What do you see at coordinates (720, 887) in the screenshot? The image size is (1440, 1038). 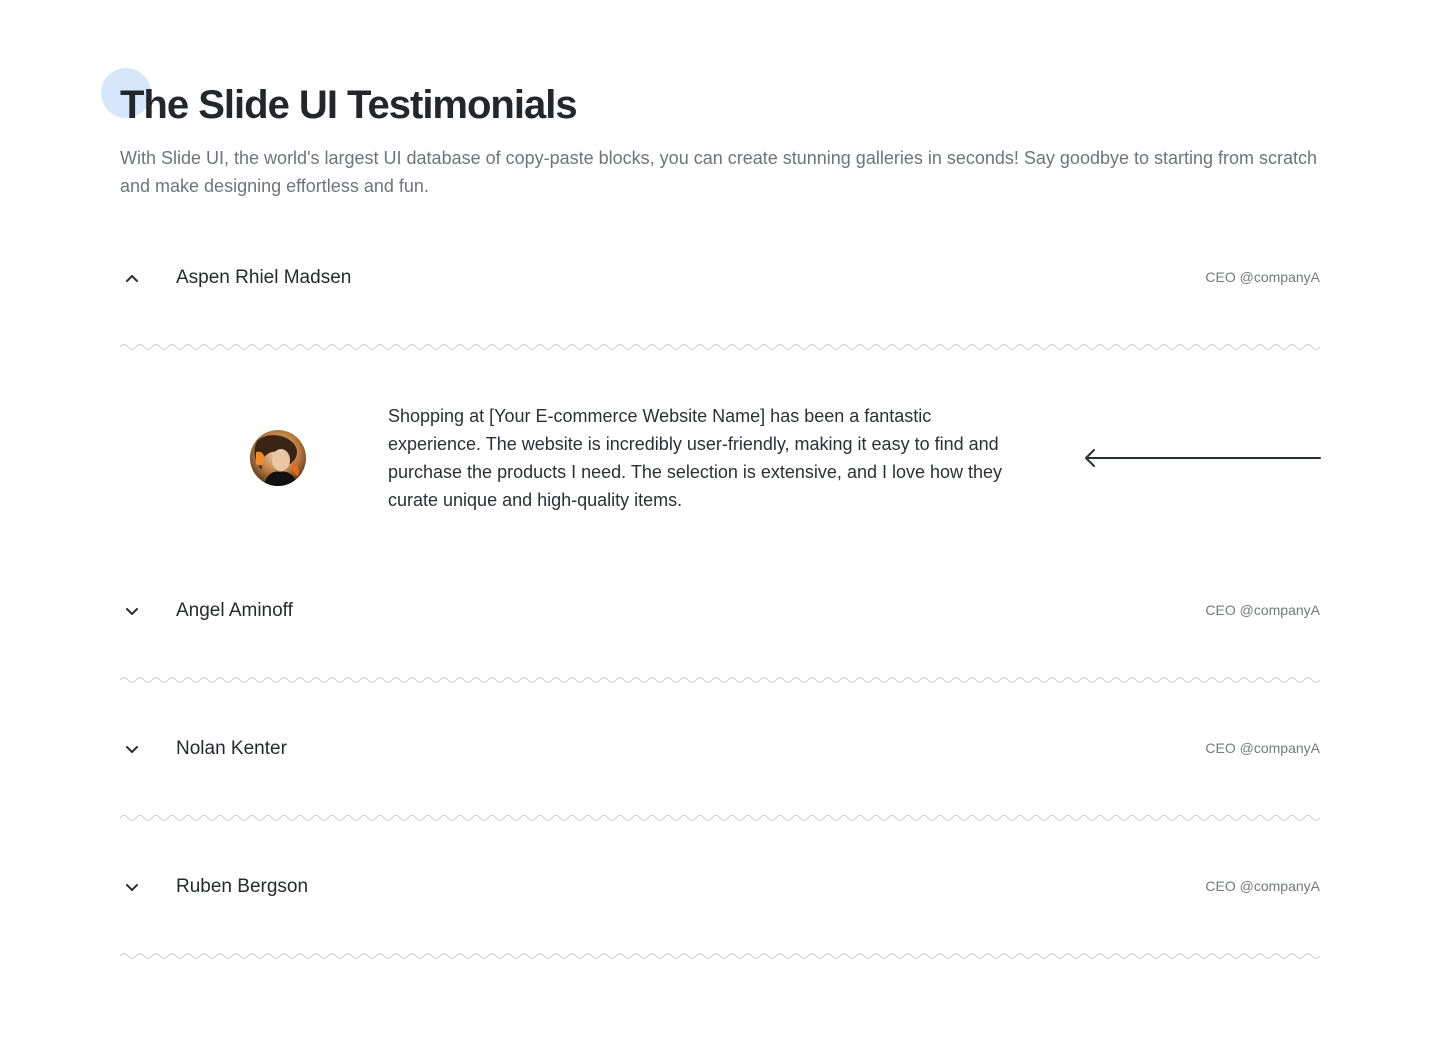 I see `testimonial-toggle: Ruben Bergson CEO @companyA` at bounding box center [720, 887].